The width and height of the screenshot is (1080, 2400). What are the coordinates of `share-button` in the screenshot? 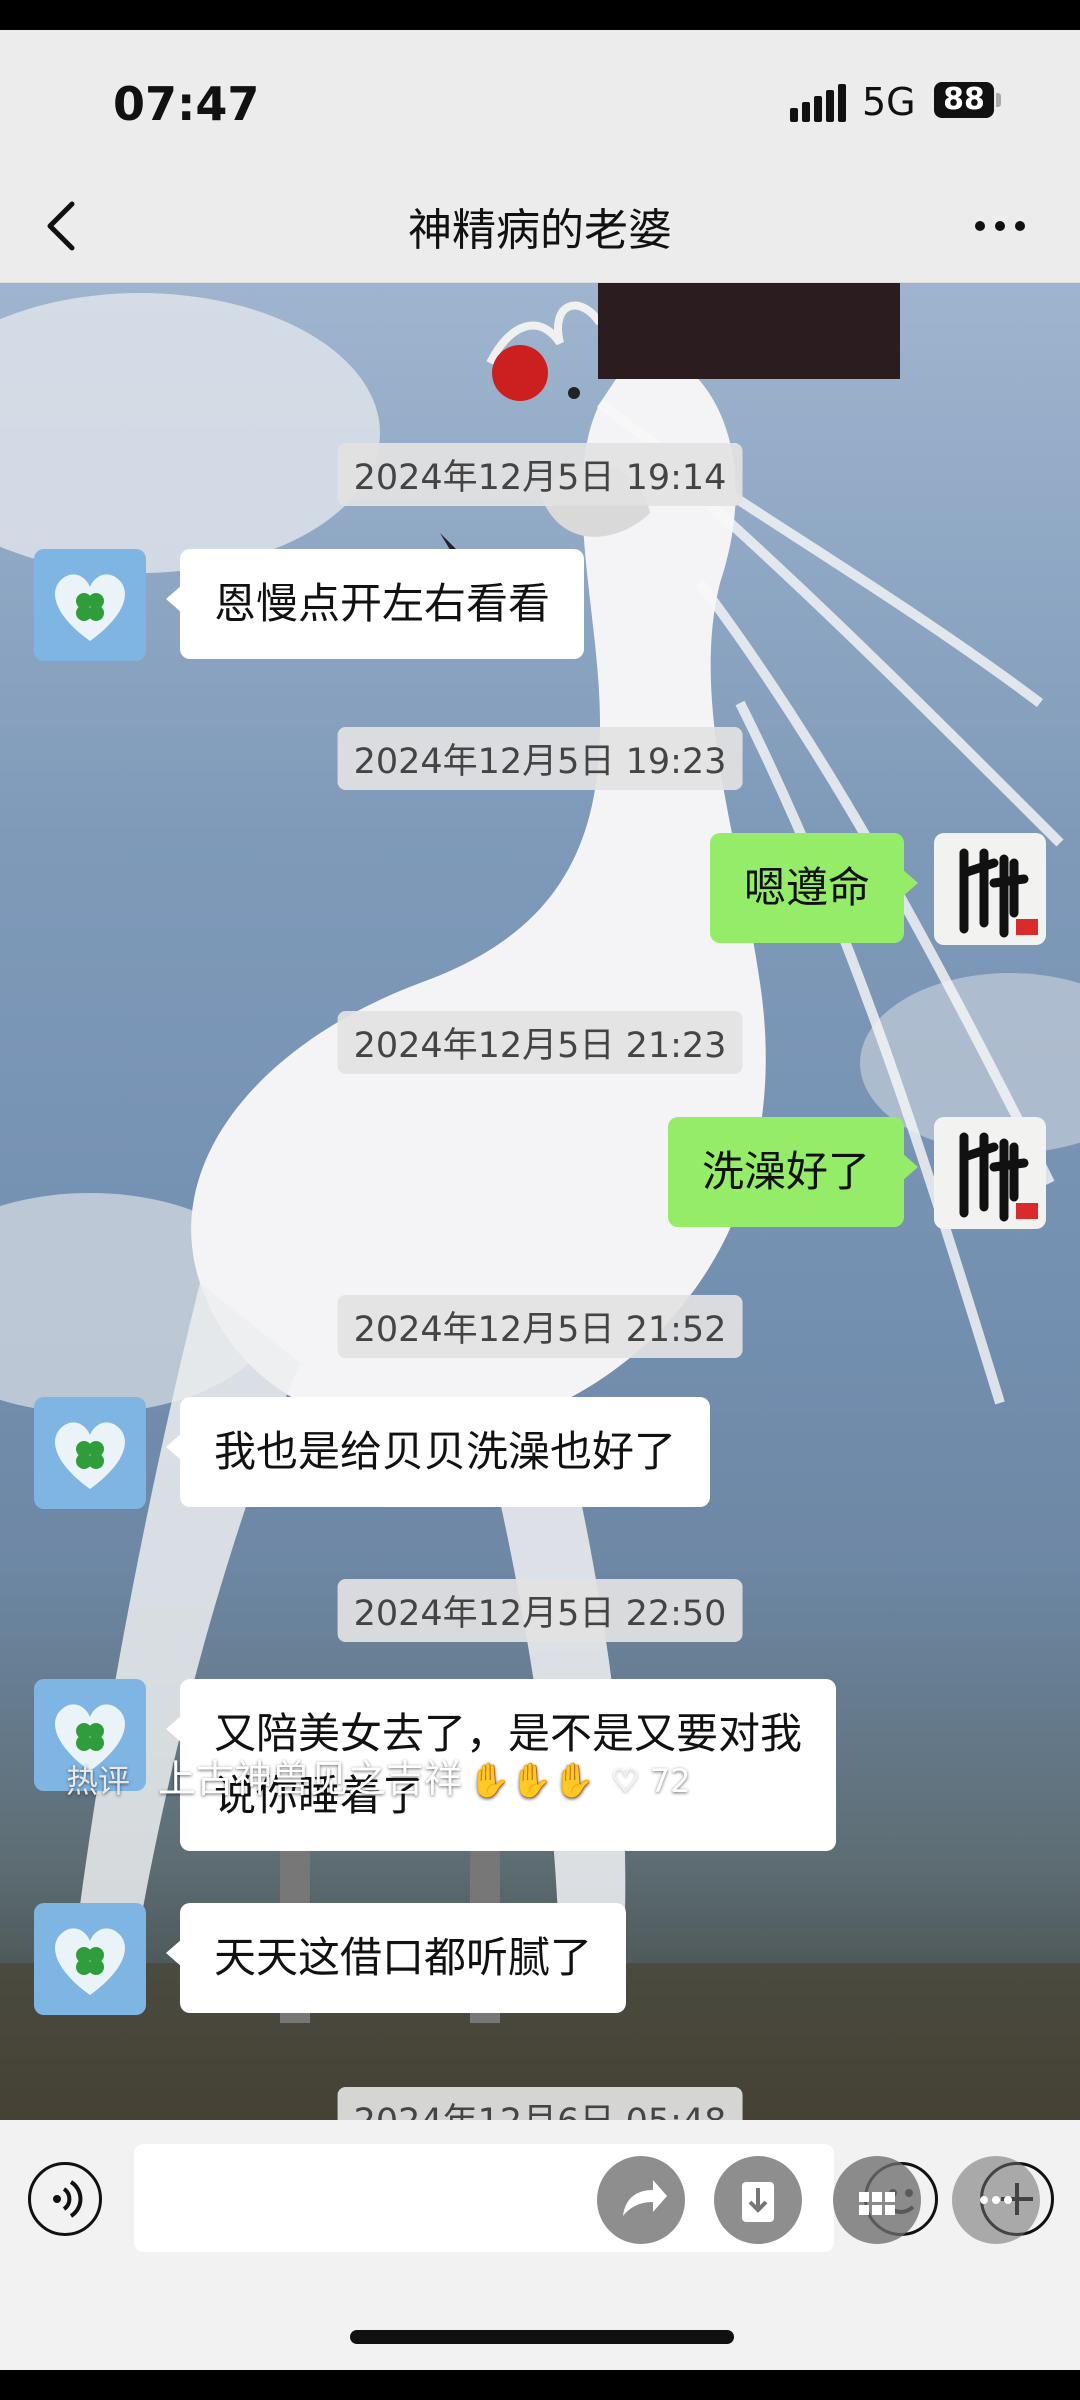 It's located at (641, 2200).